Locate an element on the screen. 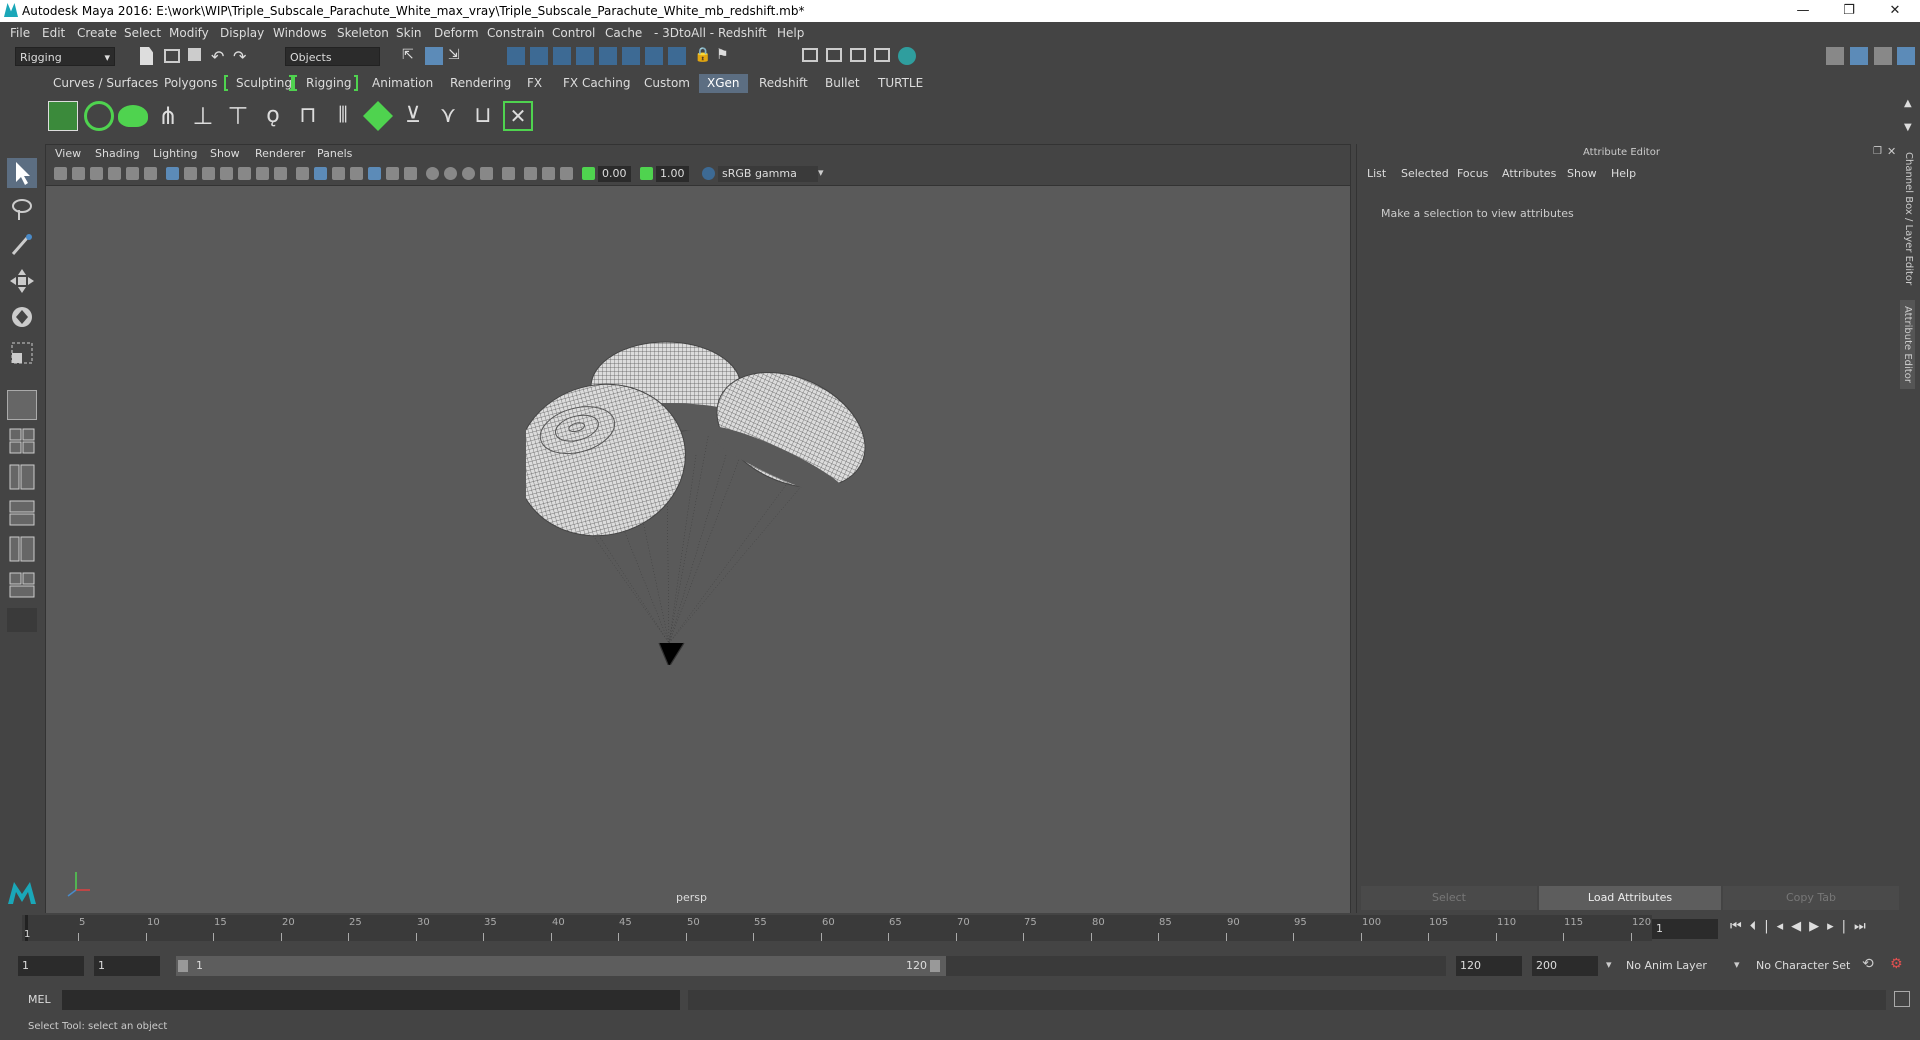 Image resolution: width=1920 pixels, height=1040 pixels. xgen-curves-to-guides-icon: ⋎ is located at coordinates (448, 116).